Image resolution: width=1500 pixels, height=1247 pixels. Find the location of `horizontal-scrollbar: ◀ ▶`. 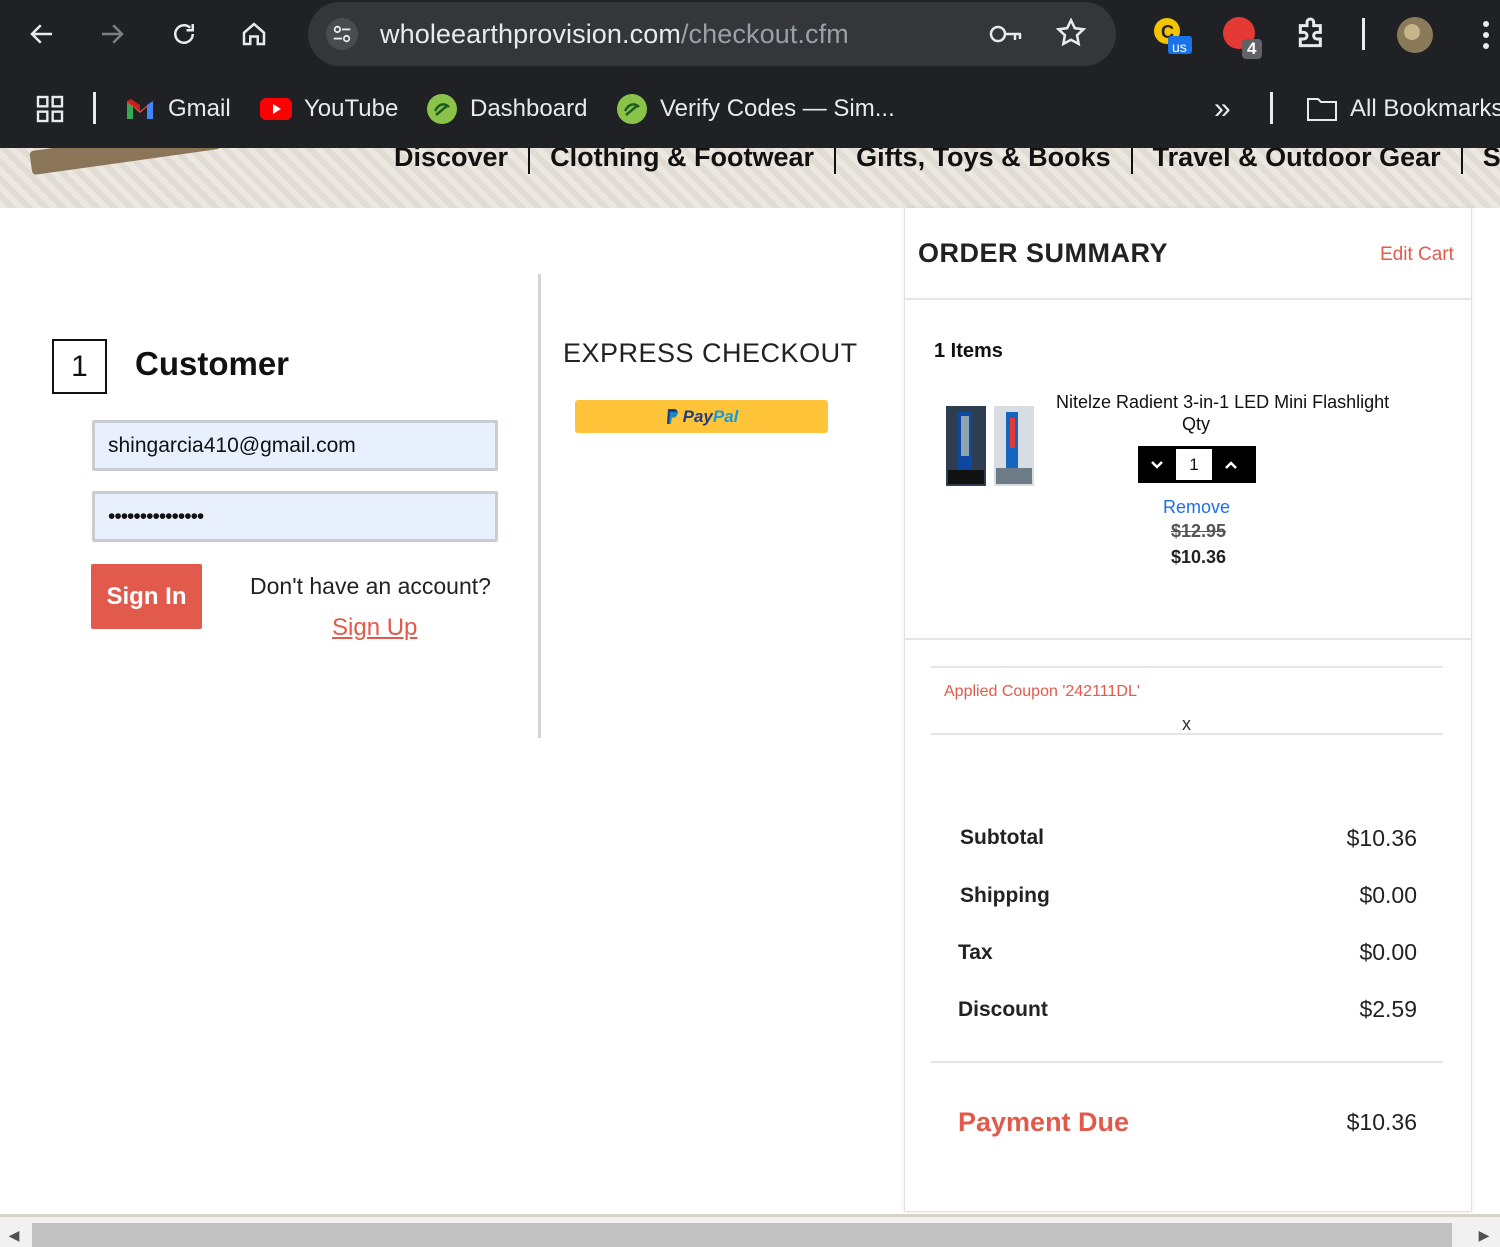

horizontal-scrollbar: ◀ ▶ is located at coordinates (750, 1230).